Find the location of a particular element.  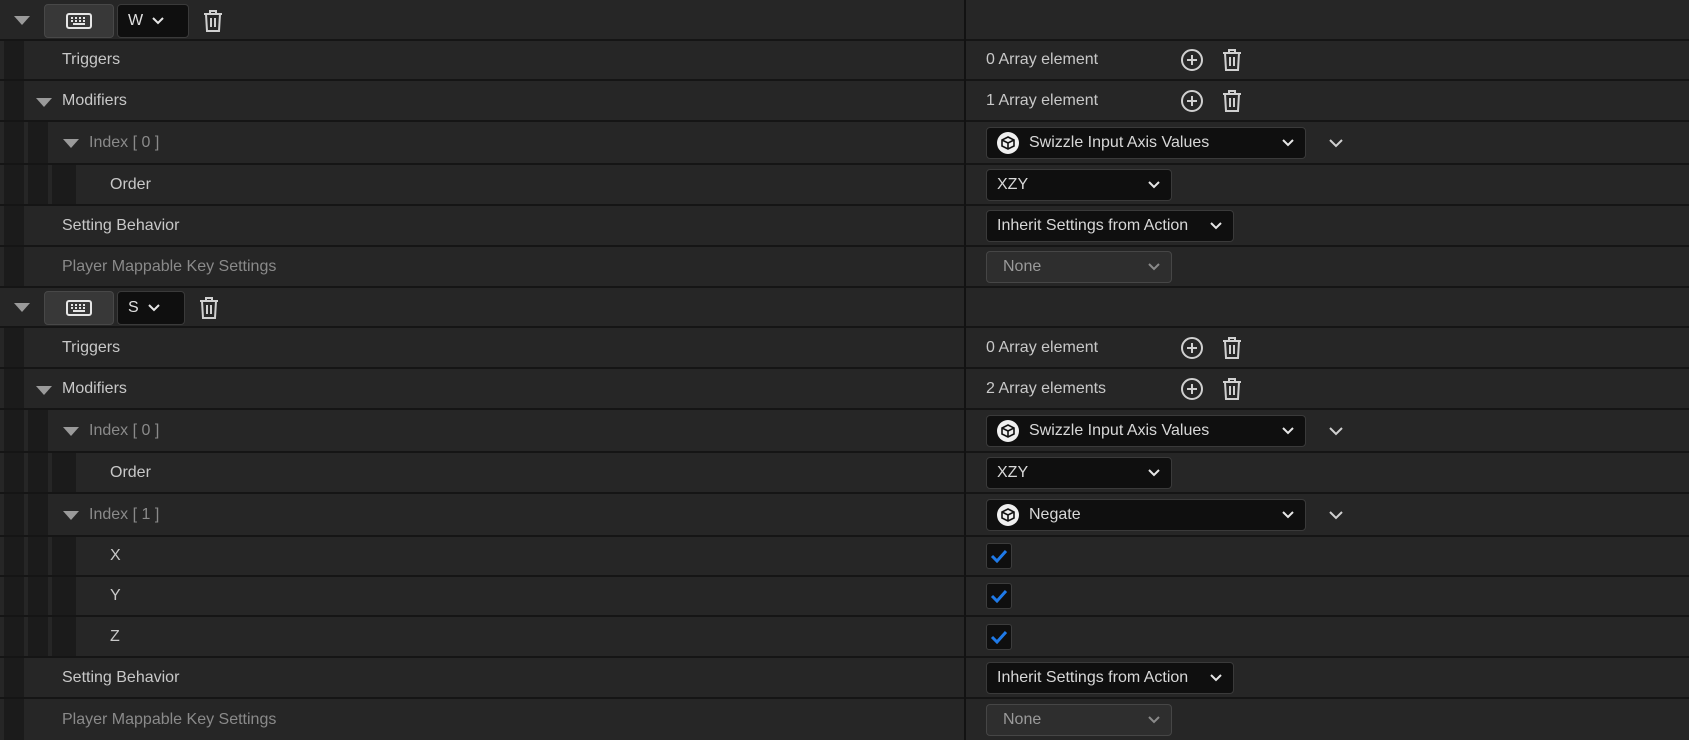

mapping-header-s: S is located at coordinates (844, 308).